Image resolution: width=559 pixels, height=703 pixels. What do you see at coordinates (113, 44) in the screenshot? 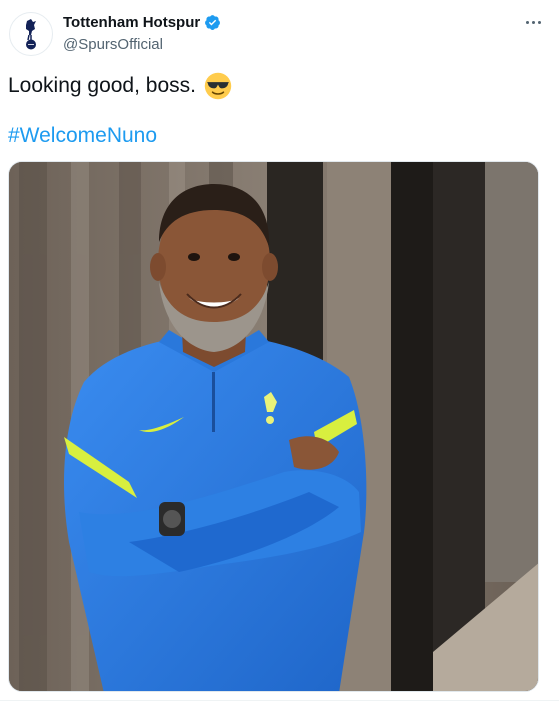
I see `author-handle: @SpursOfficial` at bounding box center [113, 44].